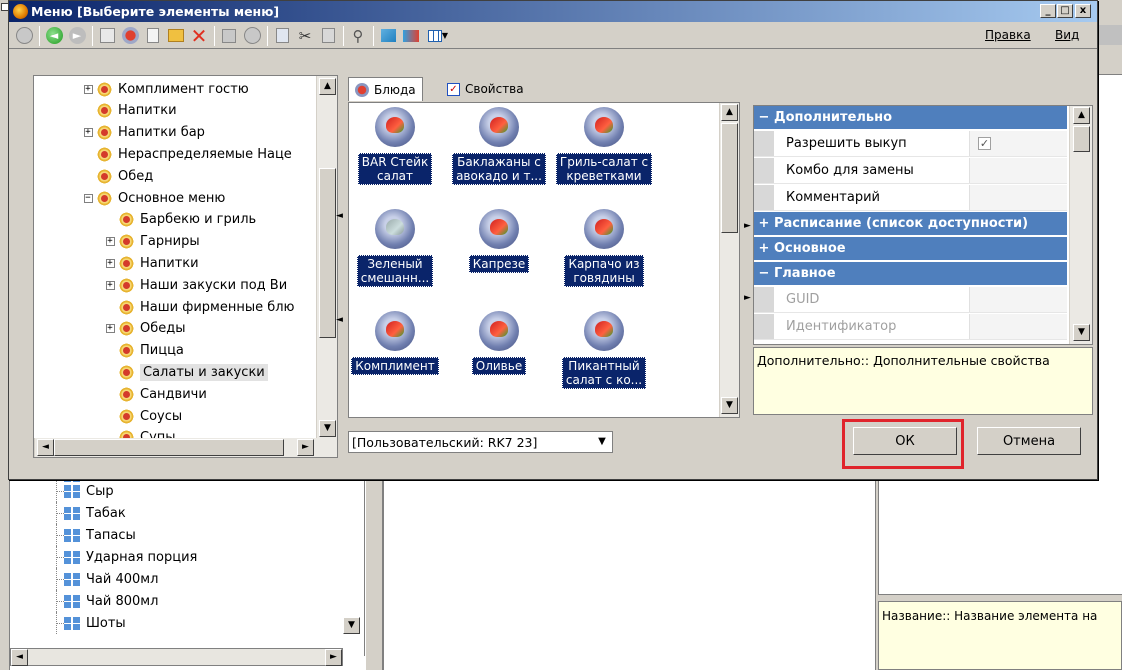  What do you see at coordinates (499, 241) in the screenshot?
I see `dish-tile: Капрезе` at bounding box center [499, 241].